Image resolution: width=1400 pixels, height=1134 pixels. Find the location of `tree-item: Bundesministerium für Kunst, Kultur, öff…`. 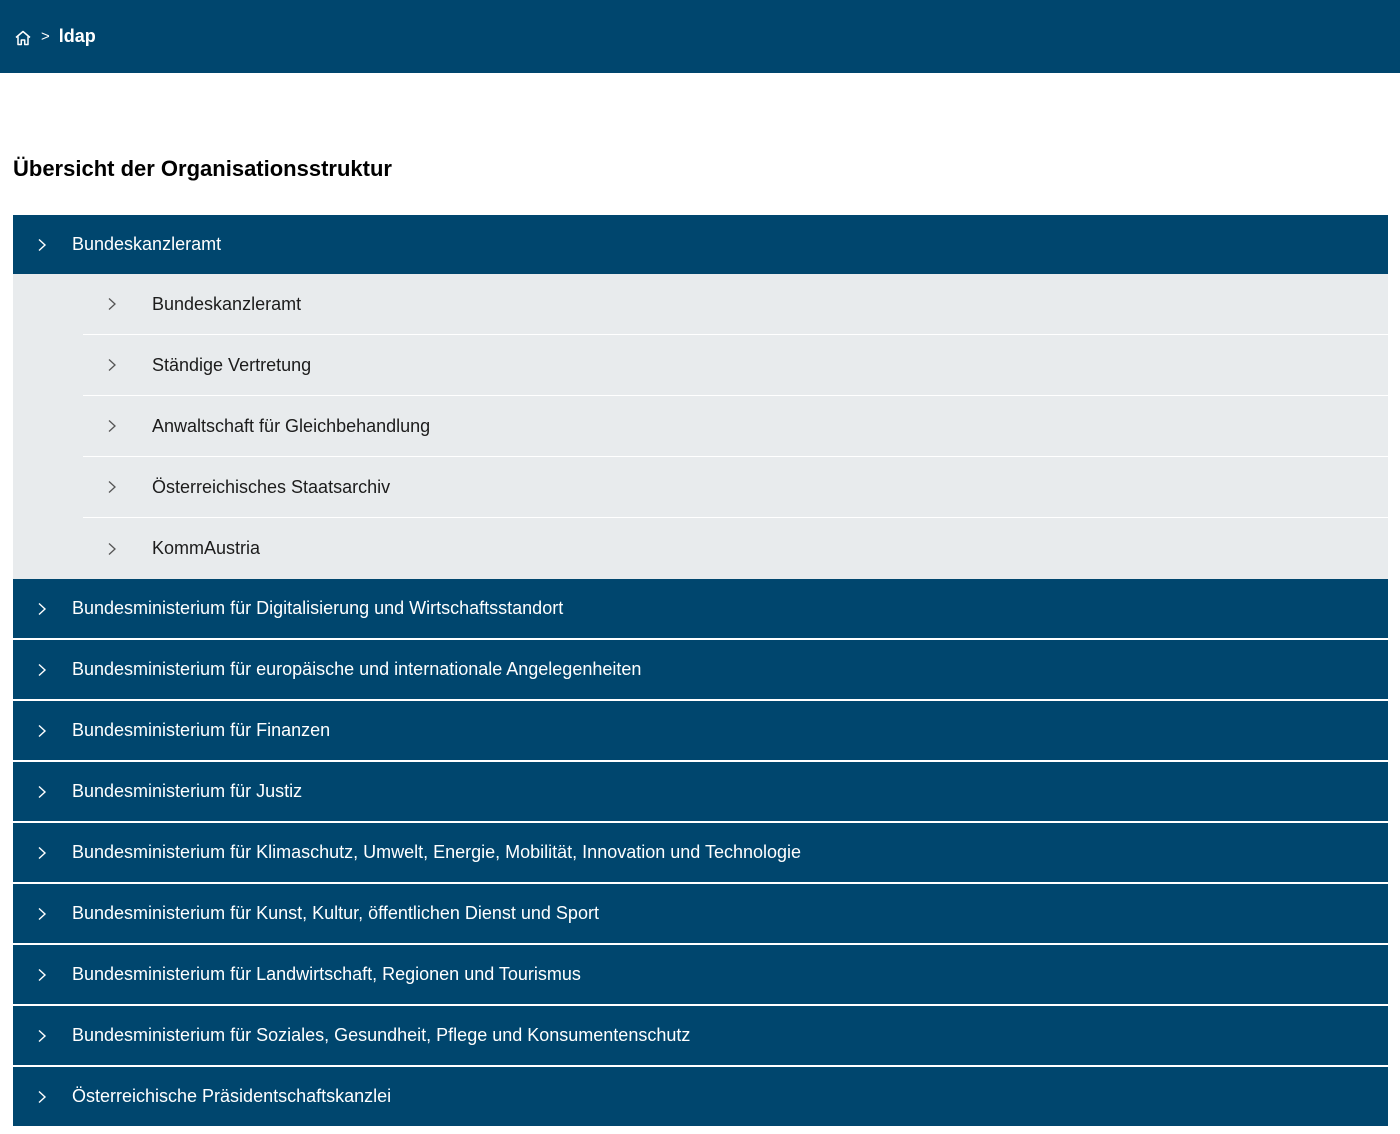

tree-item: Bundesministerium für Kunst, Kultur, öff… is located at coordinates (700, 913).